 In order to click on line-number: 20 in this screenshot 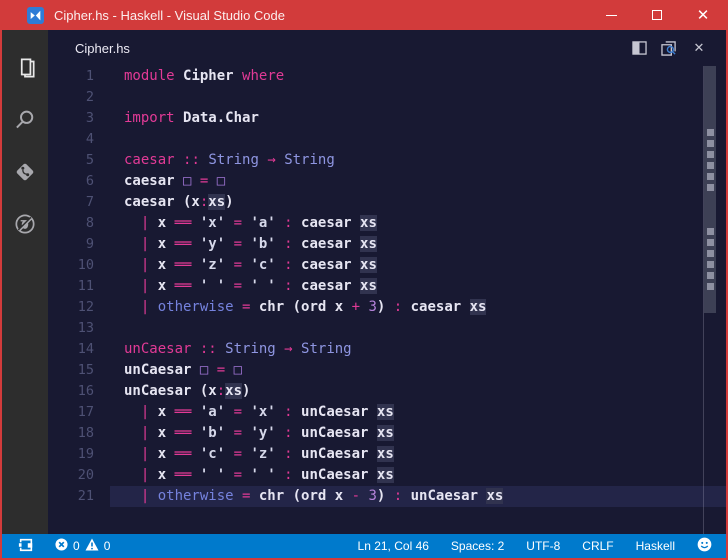, I will do `click(79, 475)`.